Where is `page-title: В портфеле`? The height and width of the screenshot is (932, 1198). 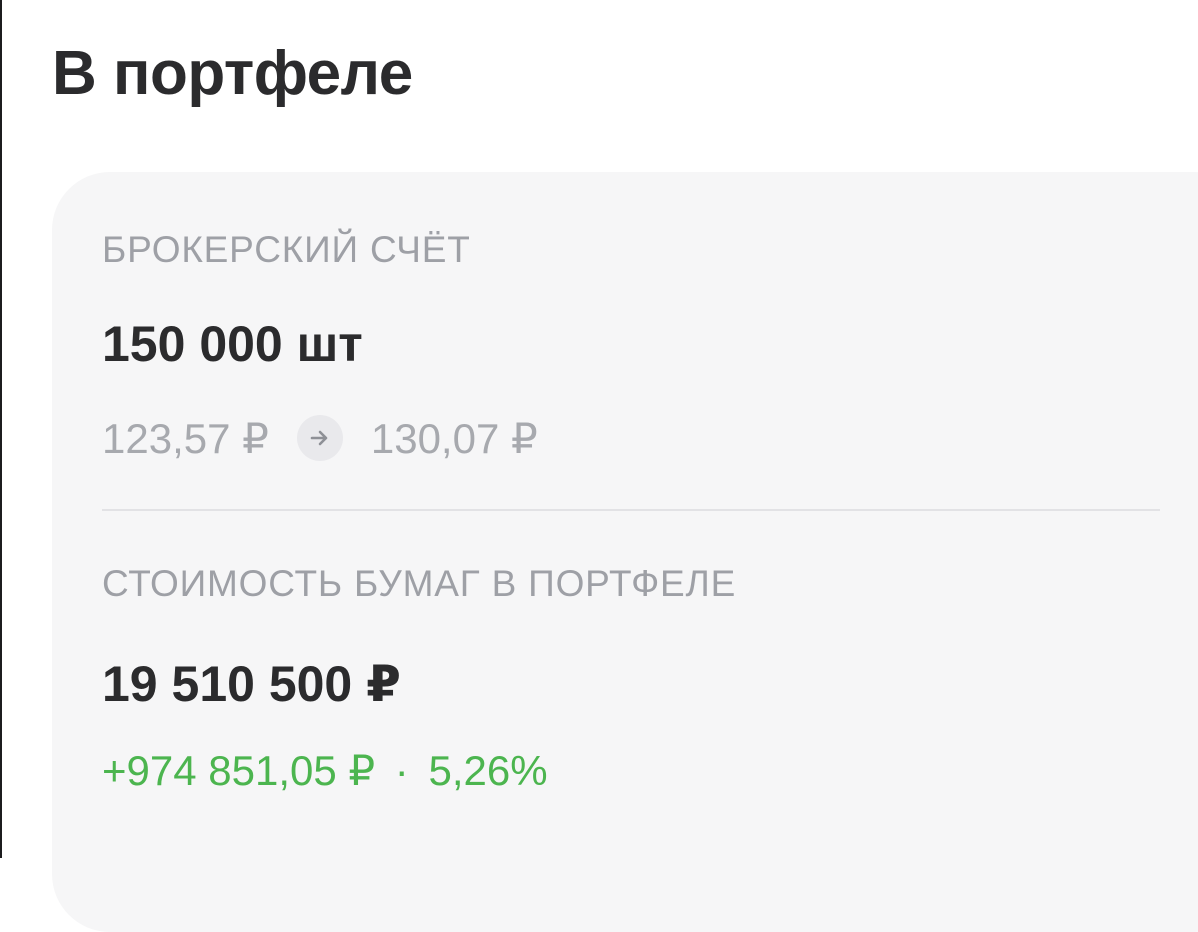 page-title: В портфеле is located at coordinates (232, 73).